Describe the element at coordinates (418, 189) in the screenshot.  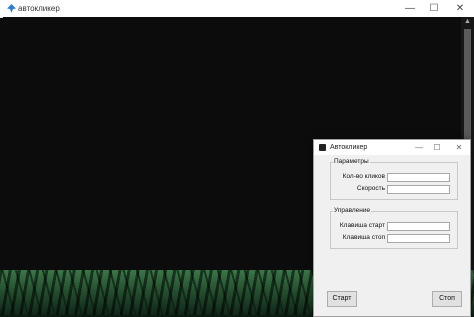
I see `speed-input` at that location.